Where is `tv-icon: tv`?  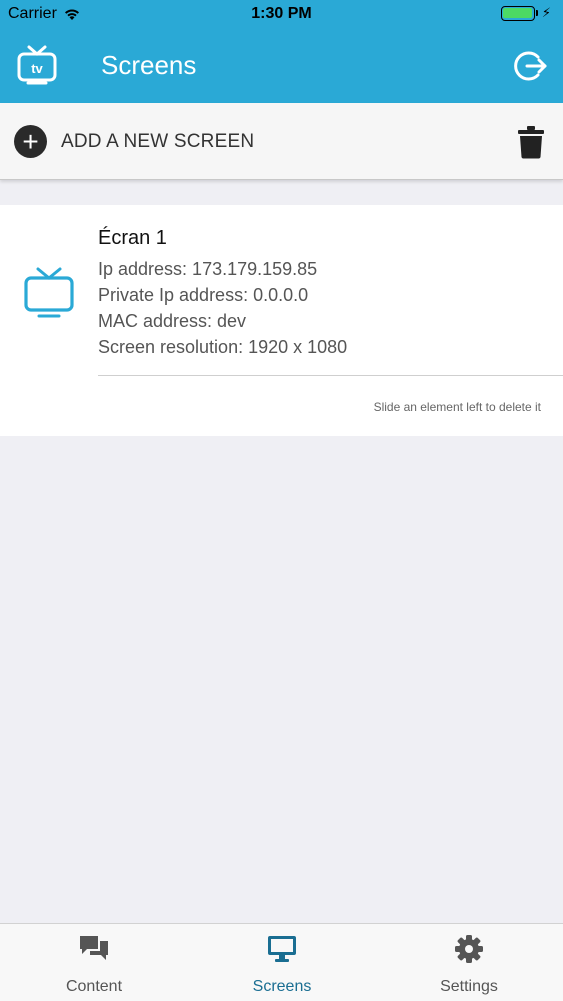 tv-icon: tv is located at coordinates (37, 65).